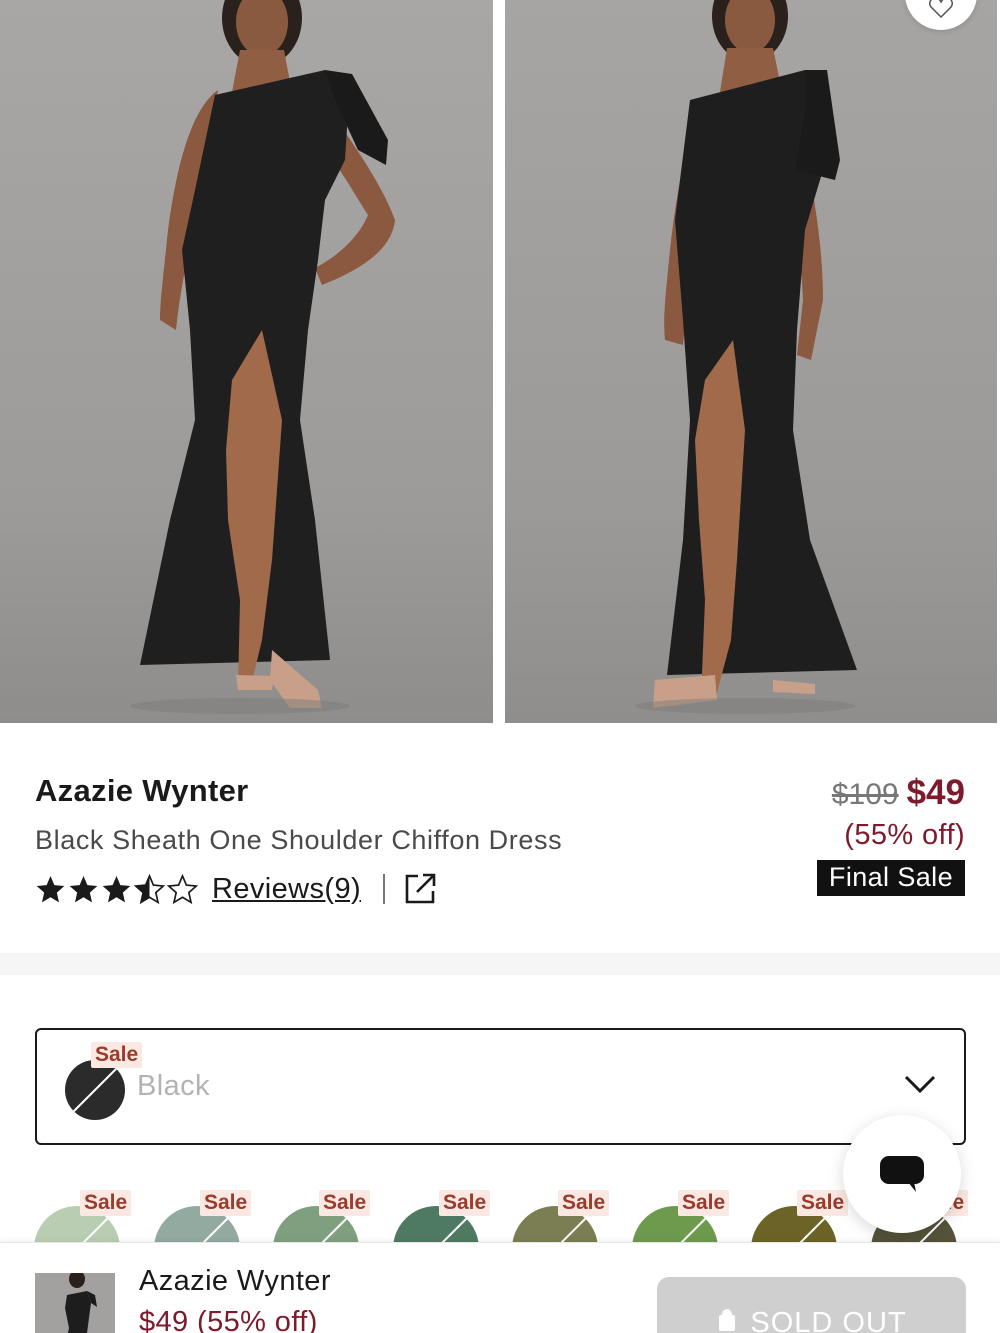 This screenshot has height=1333, width=1000. Describe the element at coordinates (299, 840) in the screenshot. I see `product-name: Black Sheath One Shoulder Chiffon Dress` at that location.